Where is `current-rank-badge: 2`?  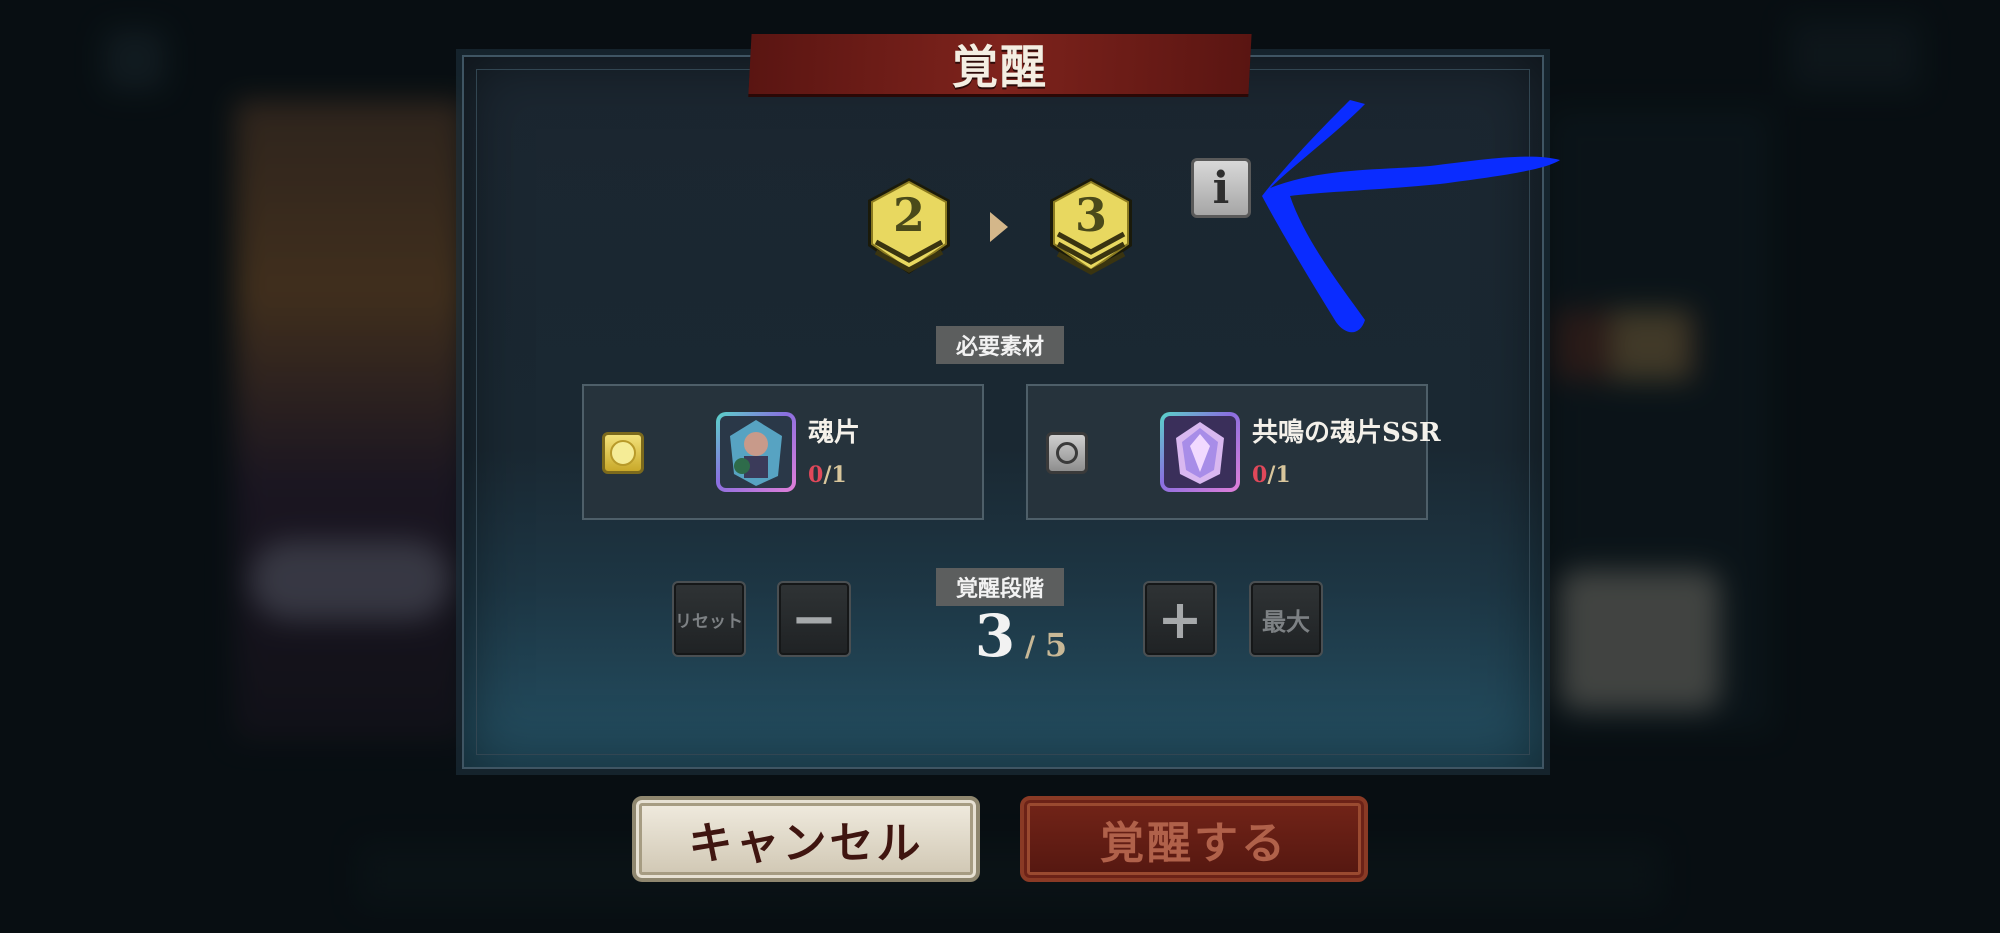
current-rank-badge: 2 is located at coordinates (909, 226).